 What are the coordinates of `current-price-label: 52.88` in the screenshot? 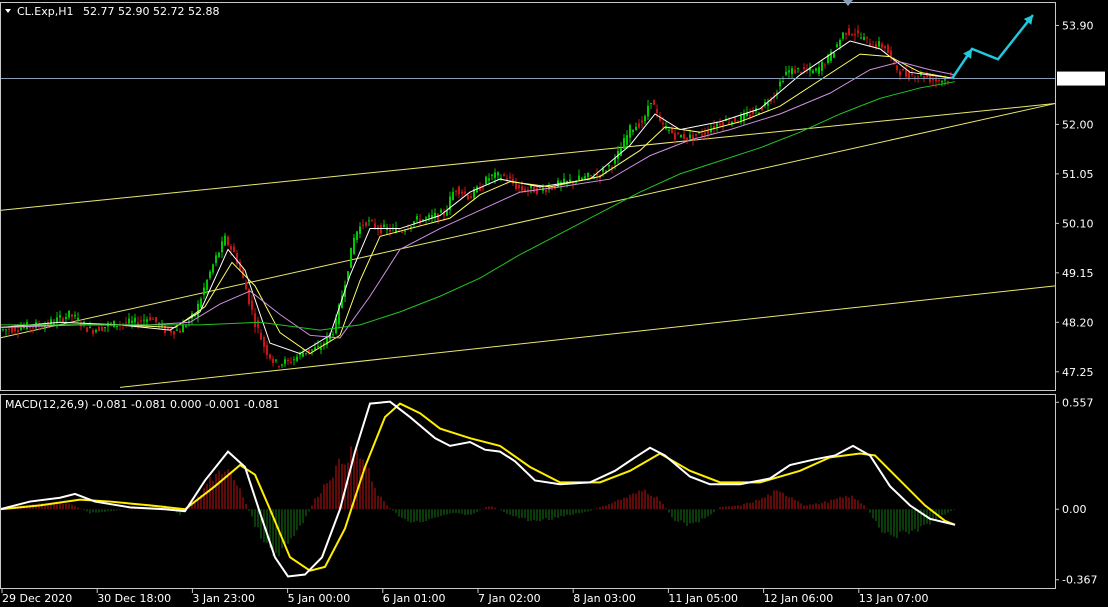 It's located at (1081, 78).